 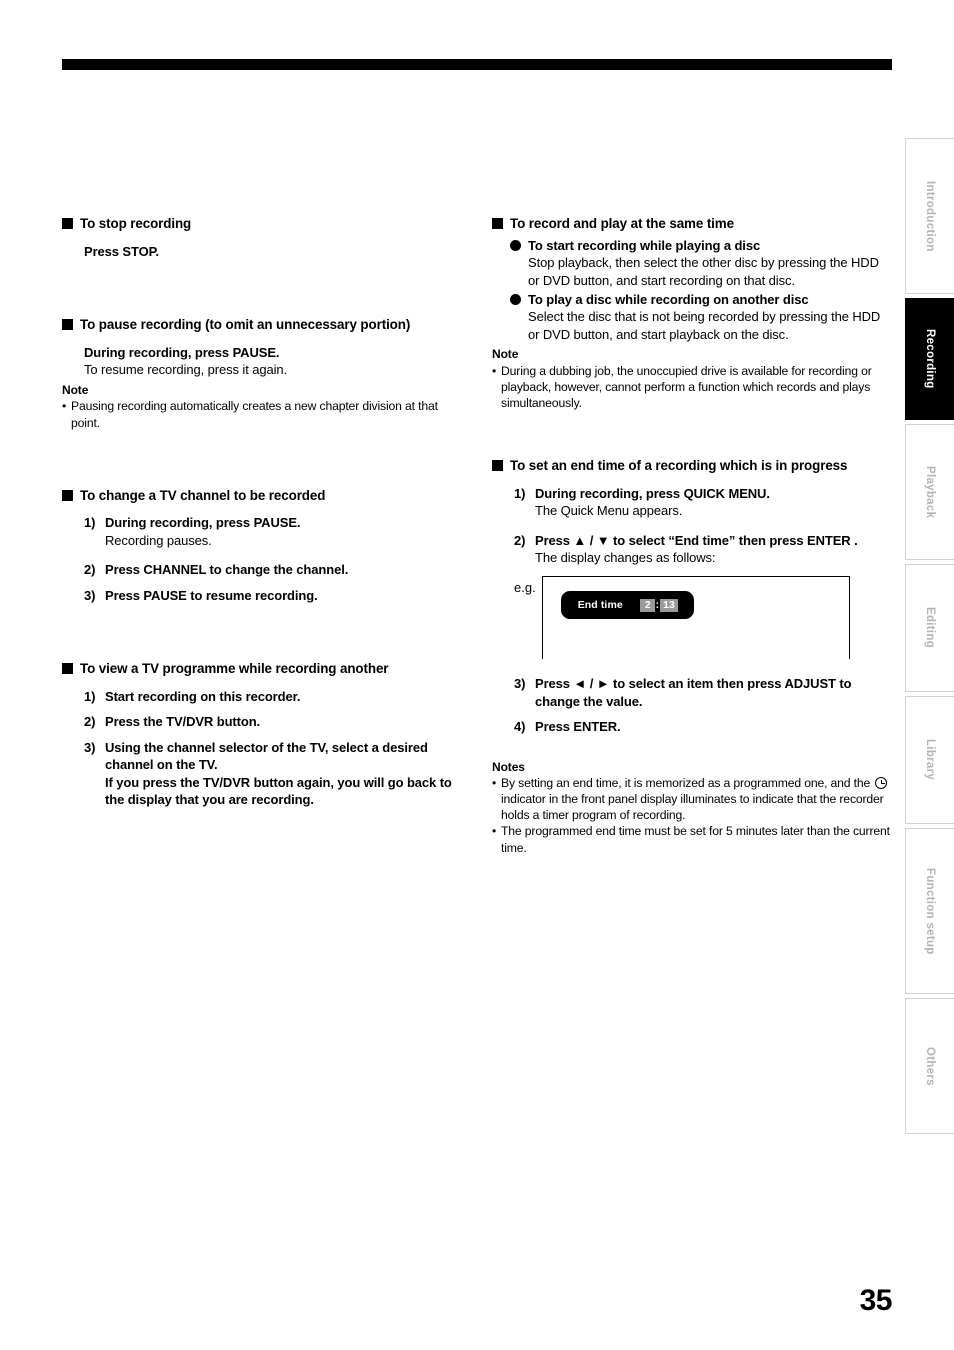 What do you see at coordinates (158, 540) in the screenshot?
I see `step-sub: Recording pauses.` at bounding box center [158, 540].